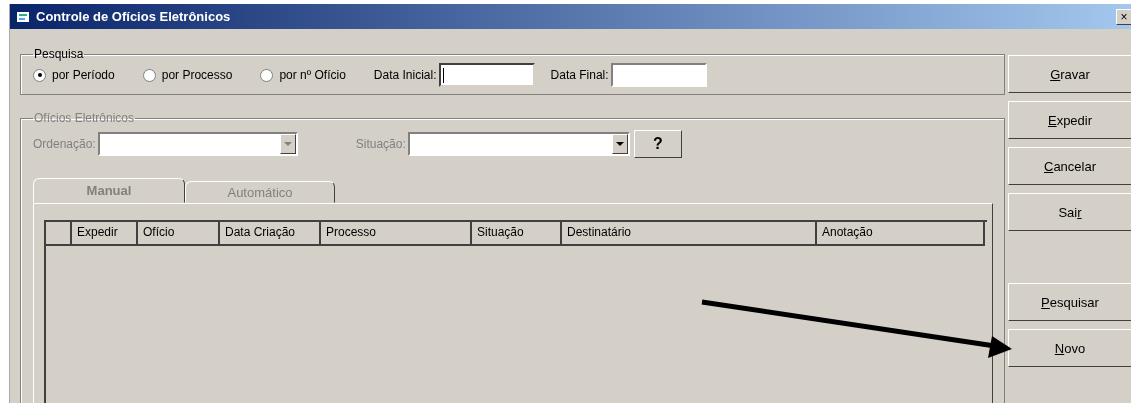  I want to click on field-label: Situação:, so click(380, 144).